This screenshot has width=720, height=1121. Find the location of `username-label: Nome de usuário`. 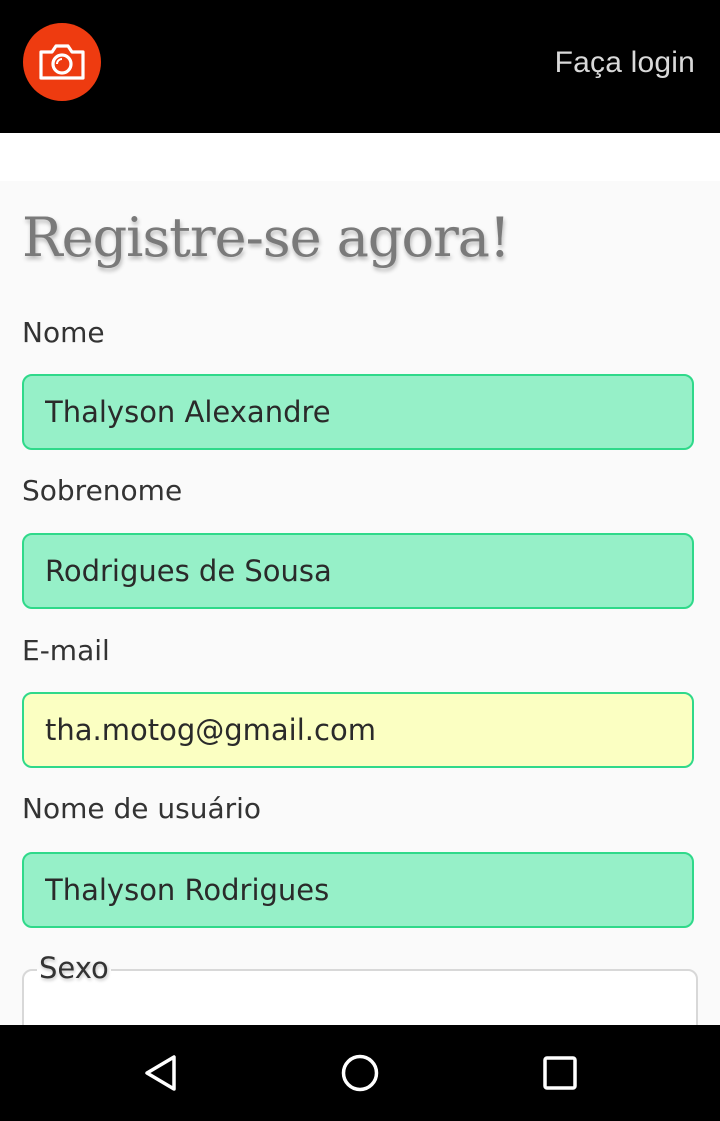

username-label: Nome de usuário is located at coordinates (142, 808).